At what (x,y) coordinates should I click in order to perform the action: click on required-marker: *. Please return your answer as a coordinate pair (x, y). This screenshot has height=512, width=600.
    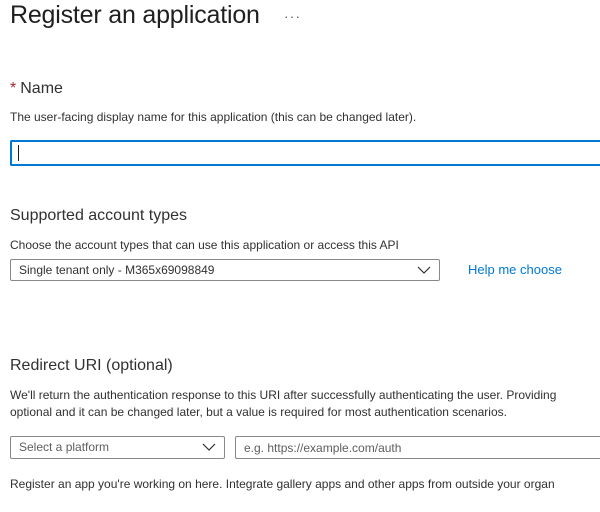
    Looking at the image, I should click on (13, 88).